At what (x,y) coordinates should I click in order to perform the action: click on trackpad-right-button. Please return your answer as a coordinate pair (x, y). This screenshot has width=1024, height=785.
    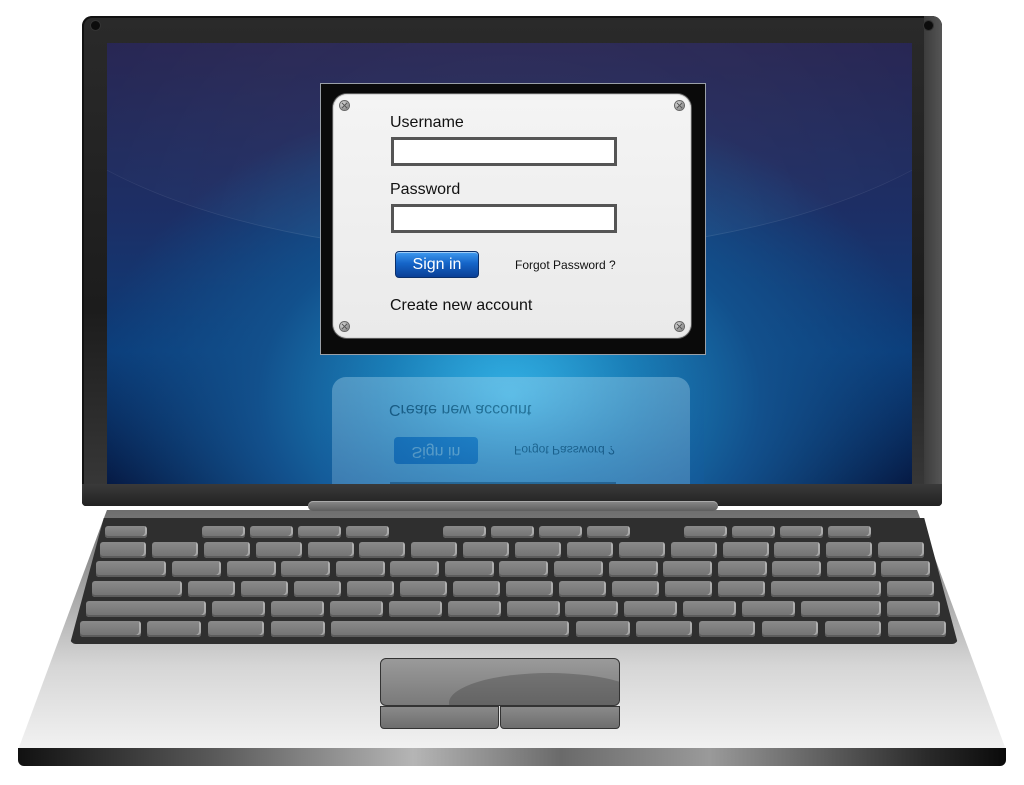
    Looking at the image, I should click on (560, 717).